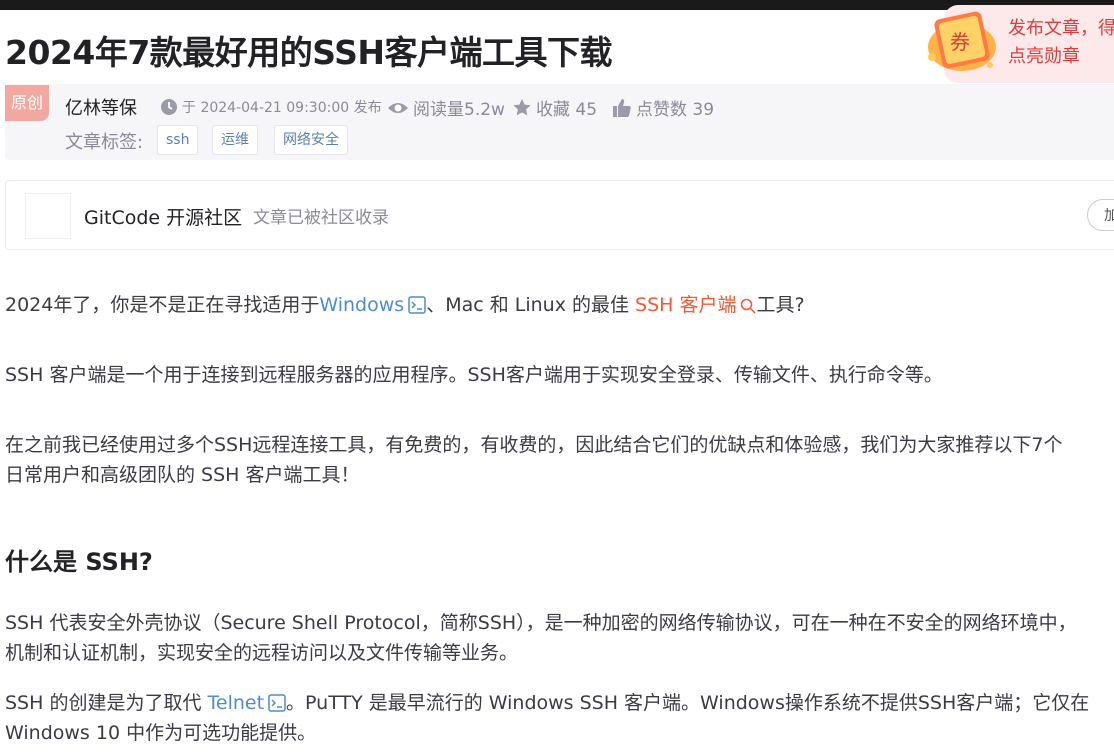  Describe the element at coordinates (522, 108) in the screenshot. I see `star-icon` at that location.